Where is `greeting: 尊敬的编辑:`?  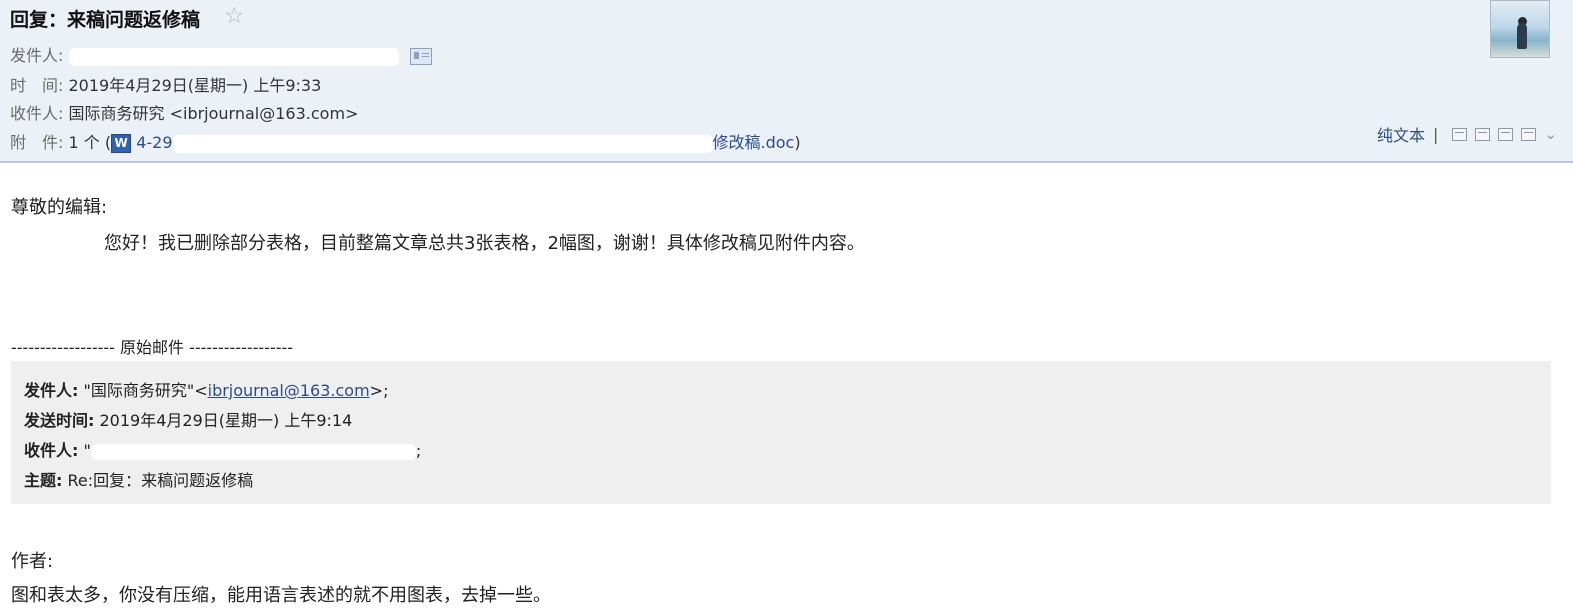 greeting: 尊敬的编辑: is located at coordinates (59, 207).